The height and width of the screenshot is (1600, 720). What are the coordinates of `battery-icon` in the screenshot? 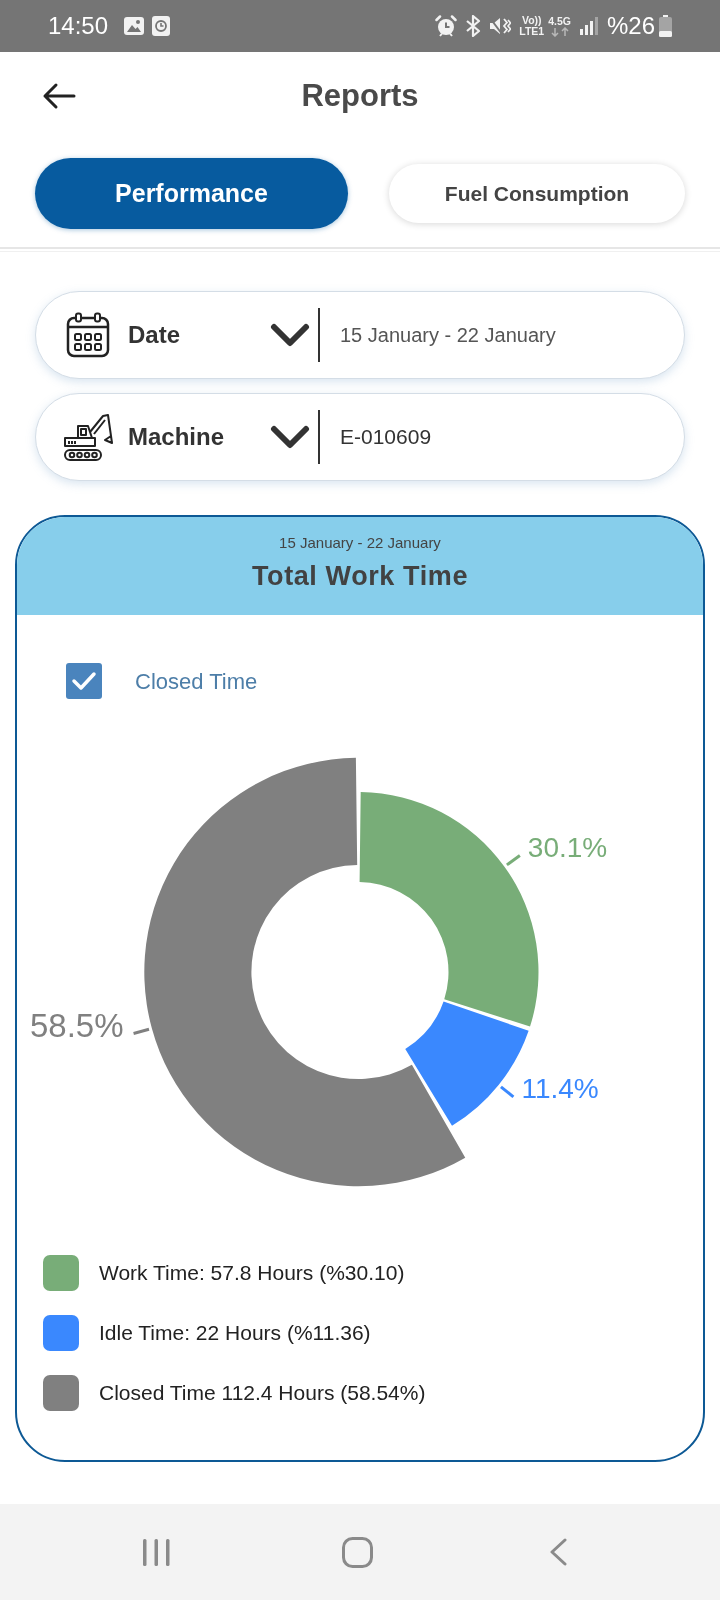 It's located at (665, 26).